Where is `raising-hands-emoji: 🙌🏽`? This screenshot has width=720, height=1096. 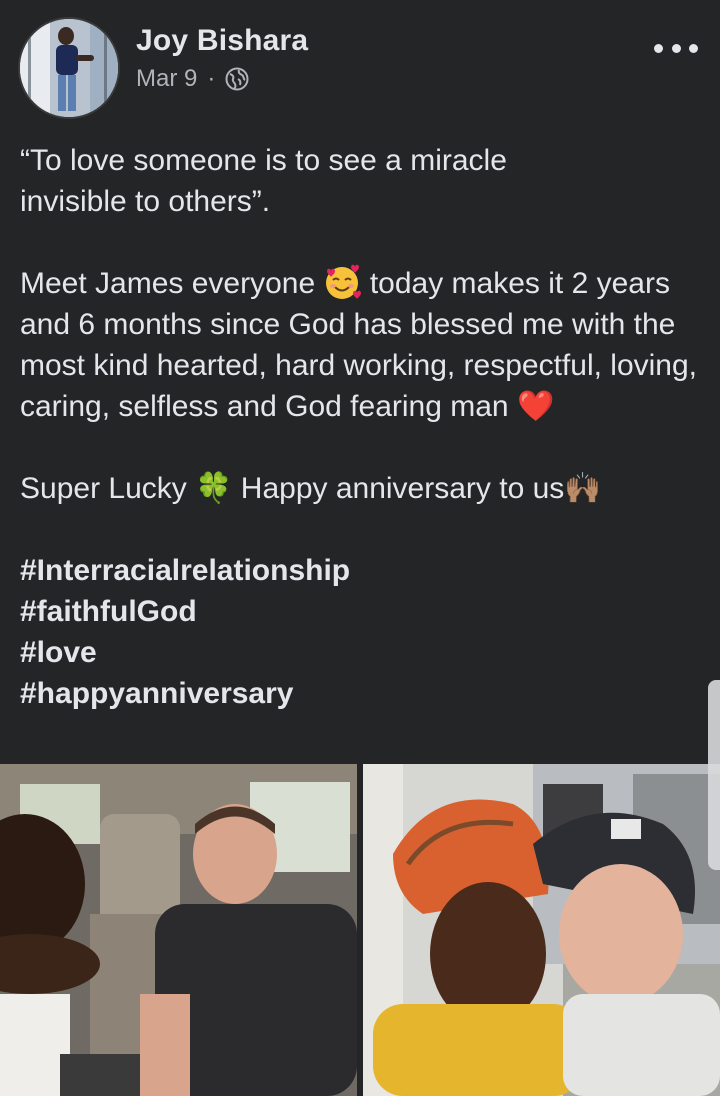 raising-hands-emoji: 🙌🏽 is located at coordinates (583, 488).